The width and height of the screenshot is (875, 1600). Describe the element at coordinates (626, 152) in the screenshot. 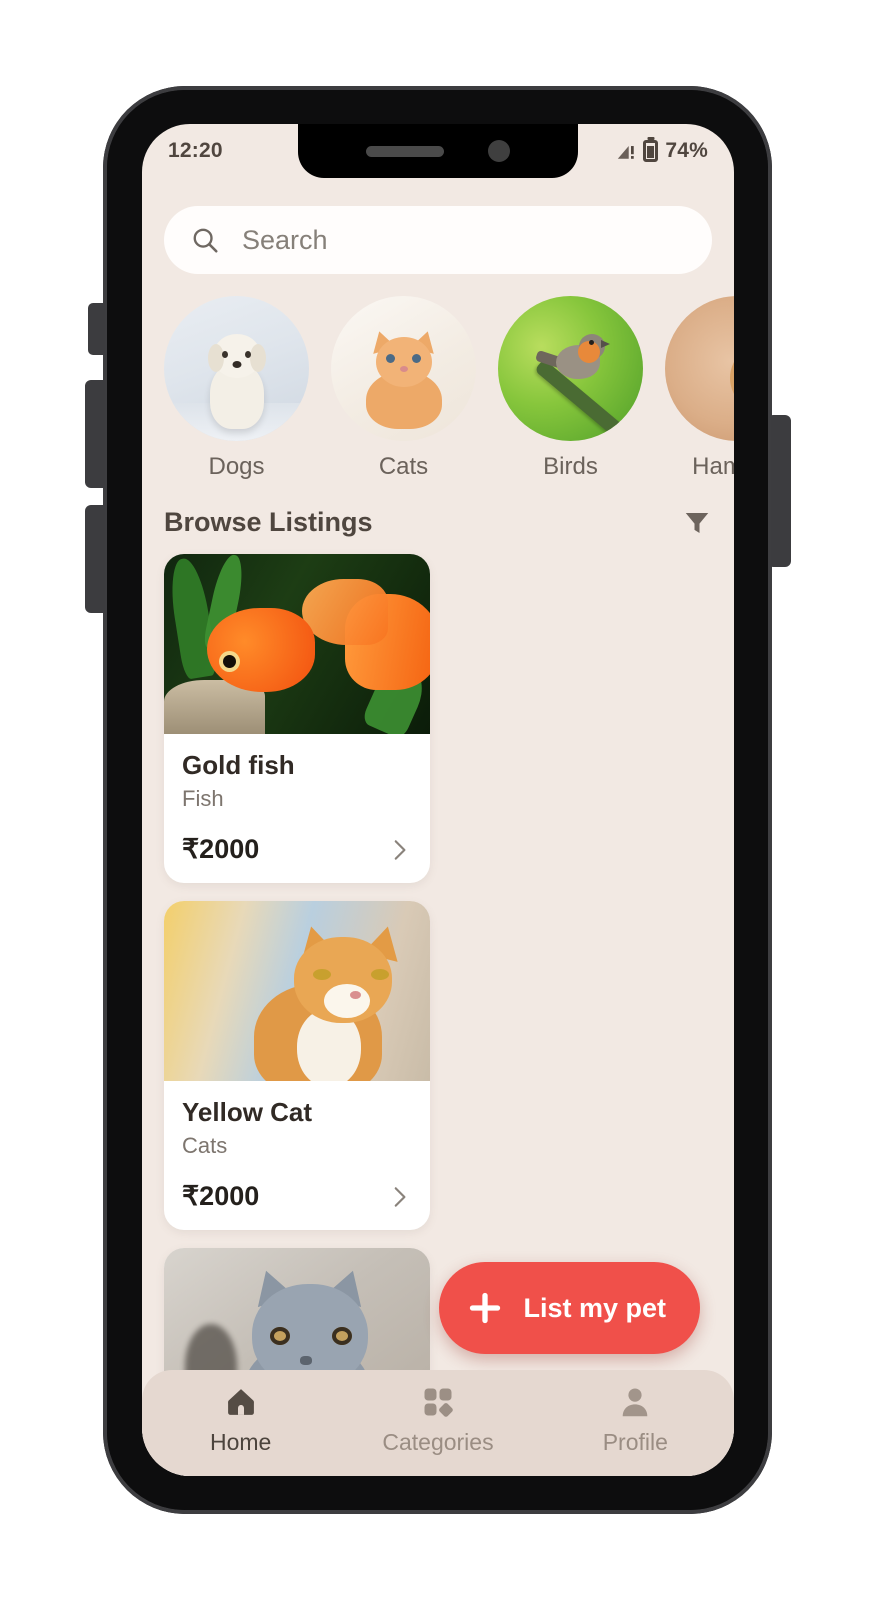

I see `signal-bars-warning-icon` at that location.